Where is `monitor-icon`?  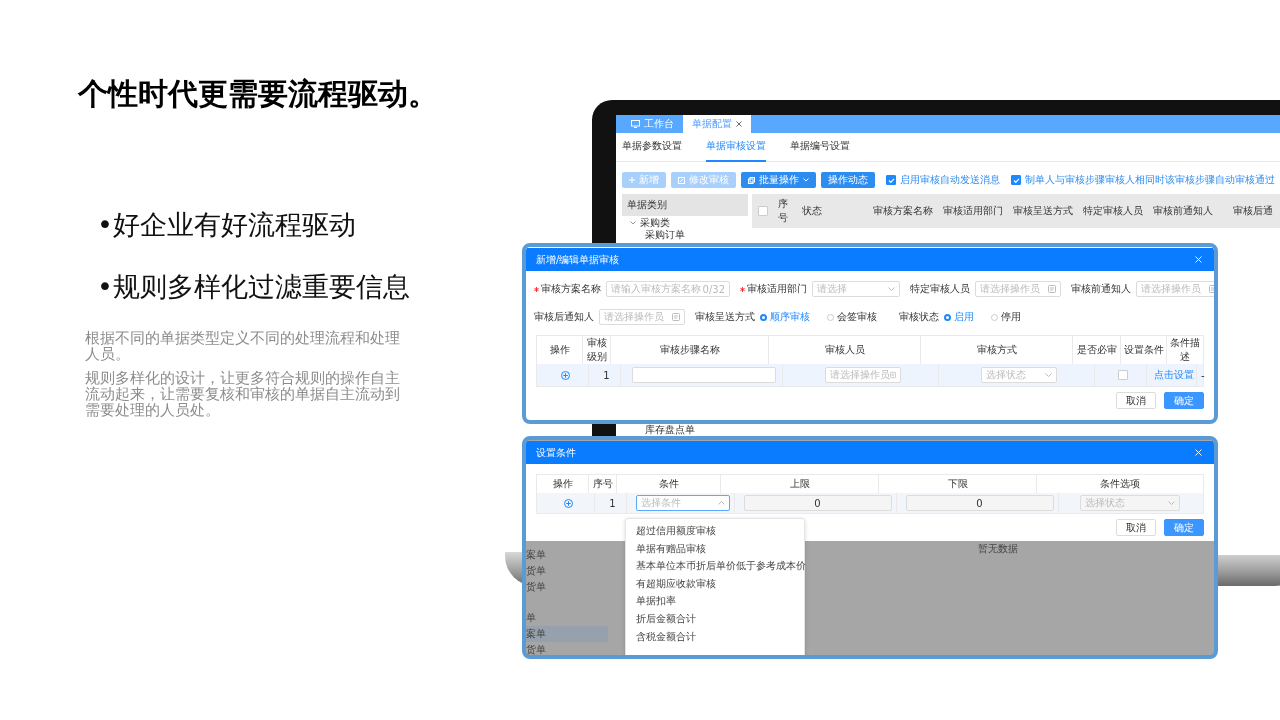 monitor-icon is located at coordinates (635, 124).